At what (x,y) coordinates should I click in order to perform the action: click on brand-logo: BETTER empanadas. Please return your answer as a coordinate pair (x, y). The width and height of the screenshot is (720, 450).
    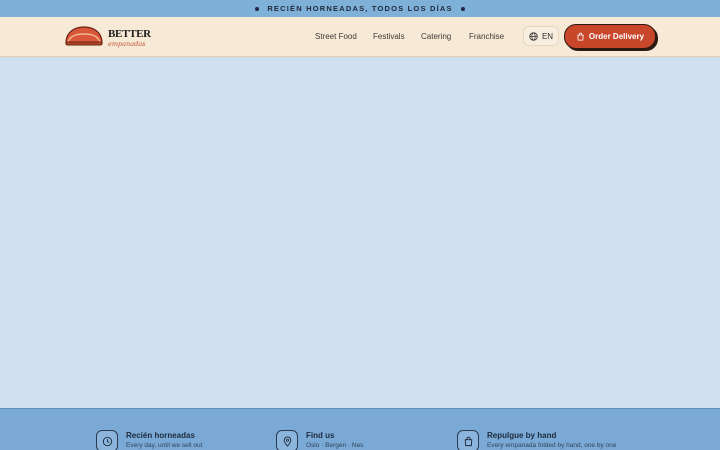
    Looking at the image, I should click on (107, 38).